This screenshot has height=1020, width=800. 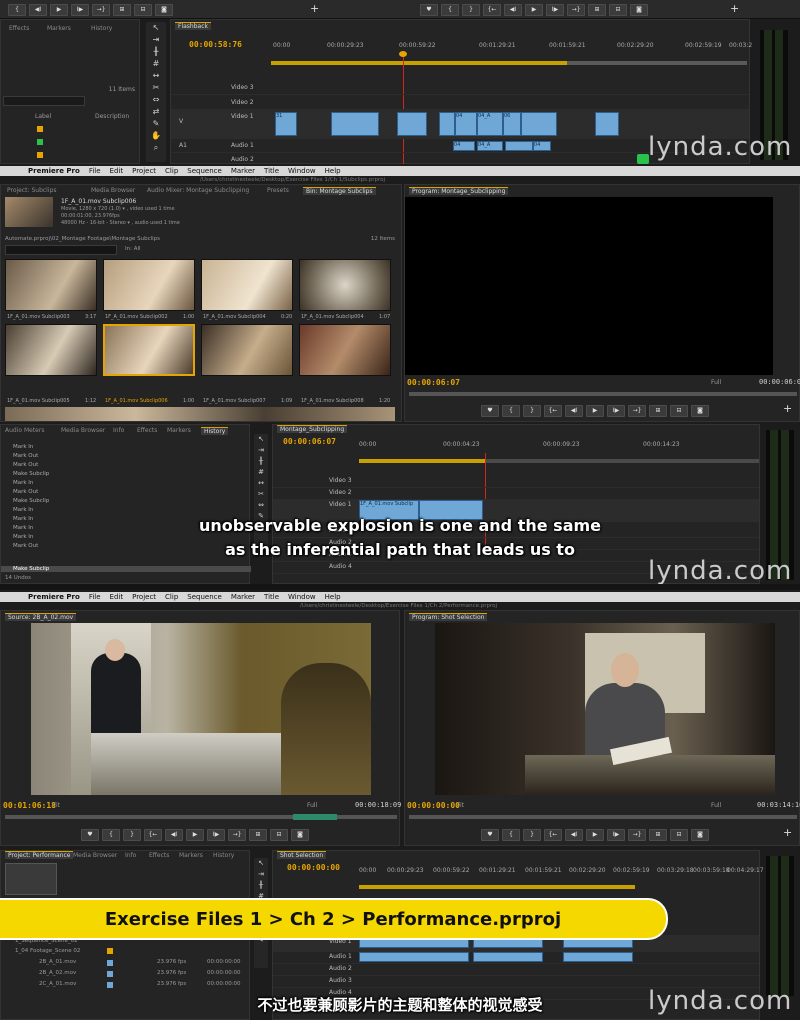 What do you see at coordinates (153, 835) in the screenshot?
I see `goto-in-button: {←` at bounding box center [153, 835].